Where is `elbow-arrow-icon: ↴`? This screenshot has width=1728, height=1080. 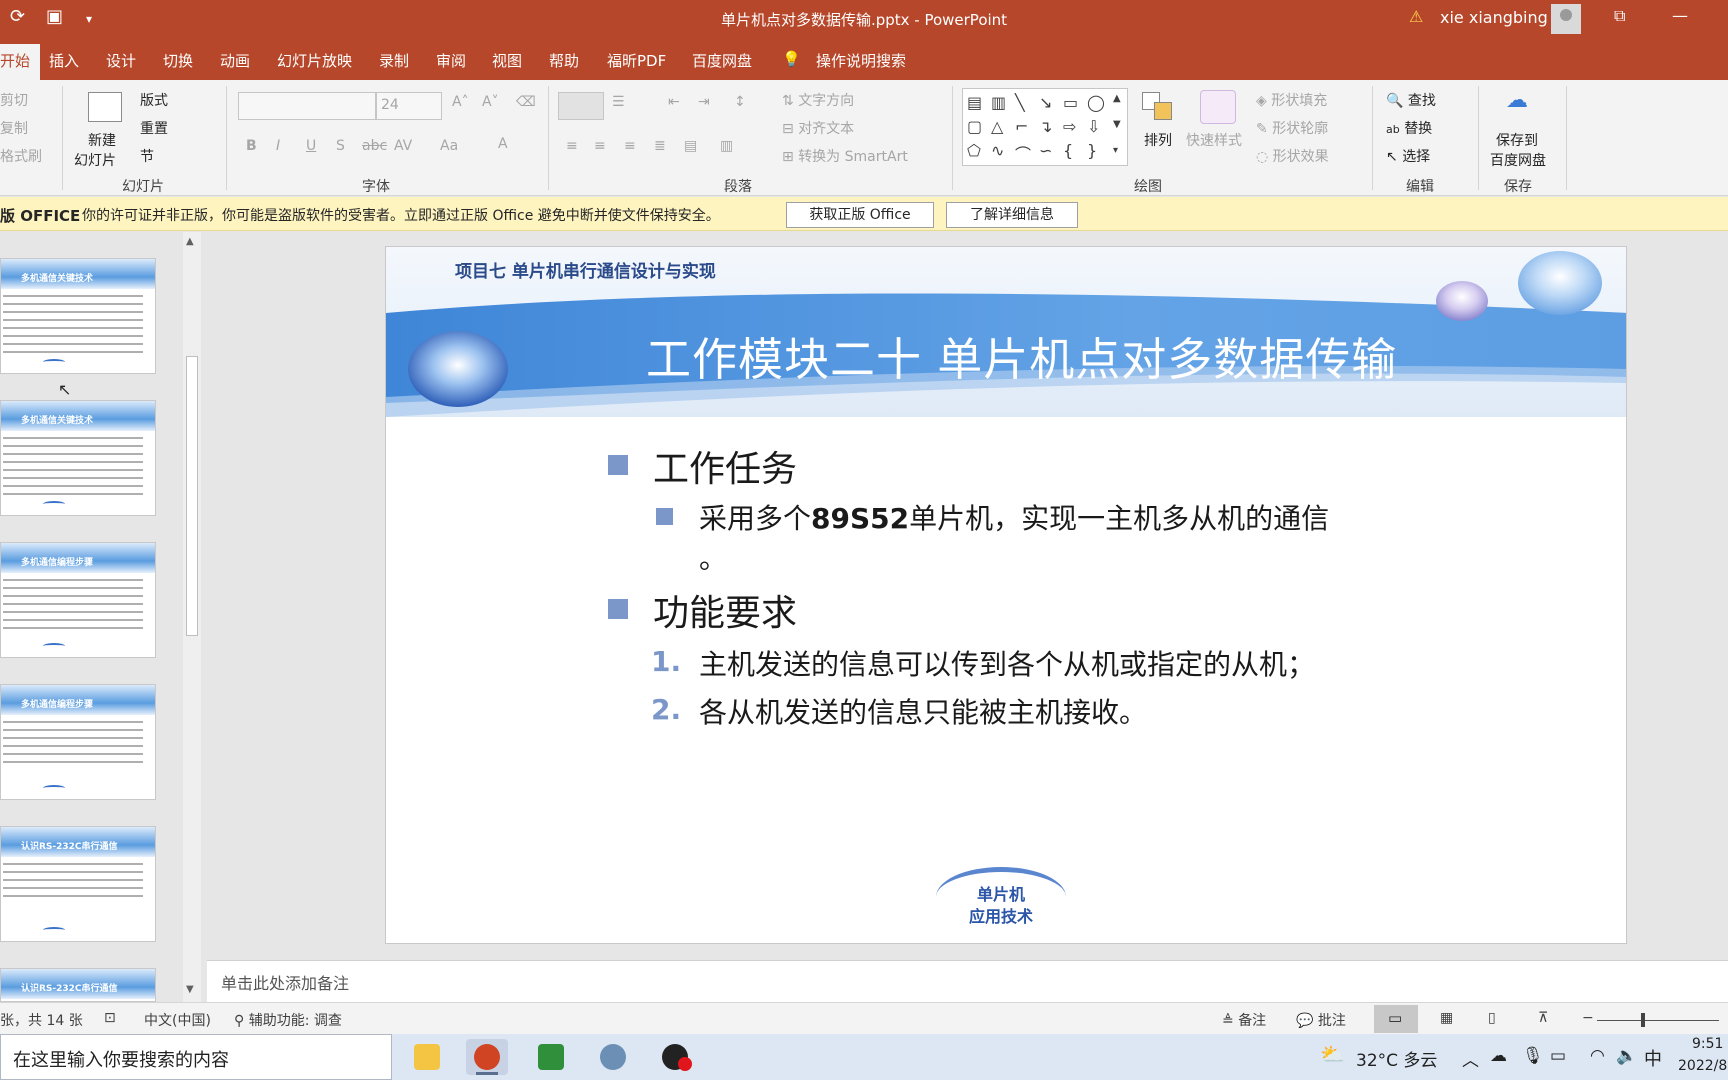
elbow-arrow-icon: ↴ is located at coordinates (1045, 126).